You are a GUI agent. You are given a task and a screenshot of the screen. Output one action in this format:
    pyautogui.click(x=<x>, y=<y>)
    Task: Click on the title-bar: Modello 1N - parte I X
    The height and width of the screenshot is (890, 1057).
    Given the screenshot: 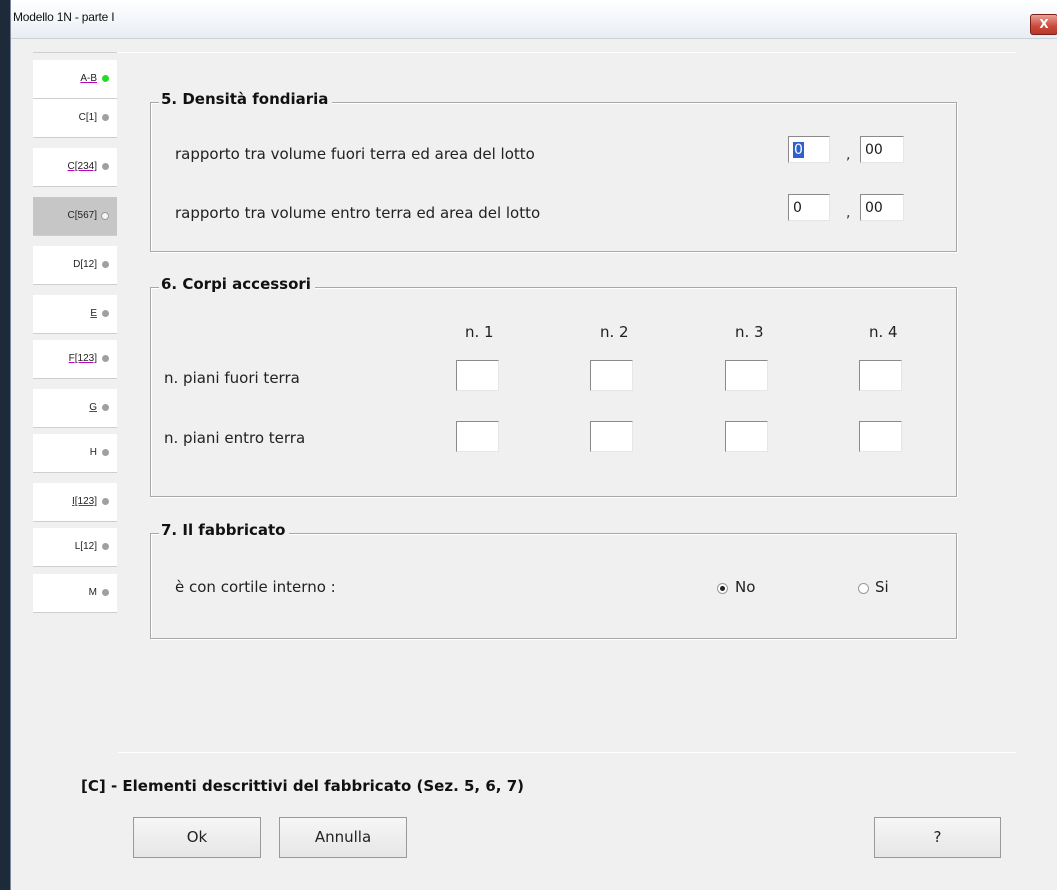 What is the action you would take?
    pyautogui.click(x=534, y=19)
    